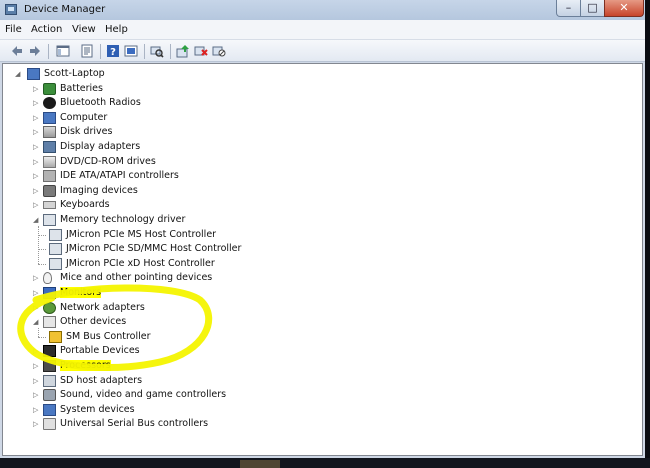 This screenshot has width=650, height=468. Describe the element at coordinates (85, 205) in the screenshot. I see `tree-node-label: Keyboards` at that location.